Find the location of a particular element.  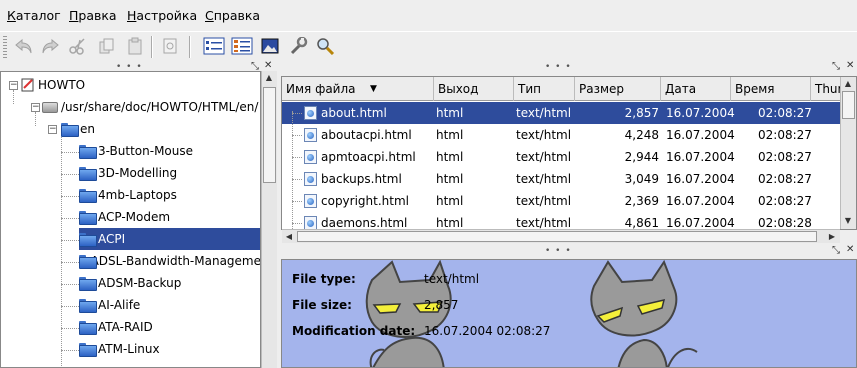

tree-item-label: /usr/share/doc/HOWTO/HTML/en/ is located at coordinates (160, 107).